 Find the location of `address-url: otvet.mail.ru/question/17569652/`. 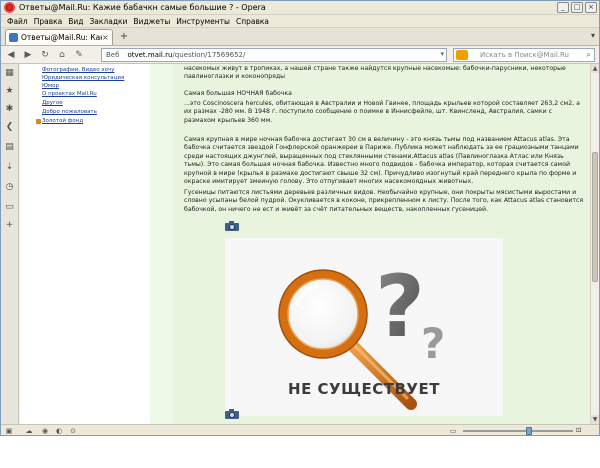

address-url: otvet.mail.ru/question/17569652/ is located at coordinates (186, 55).